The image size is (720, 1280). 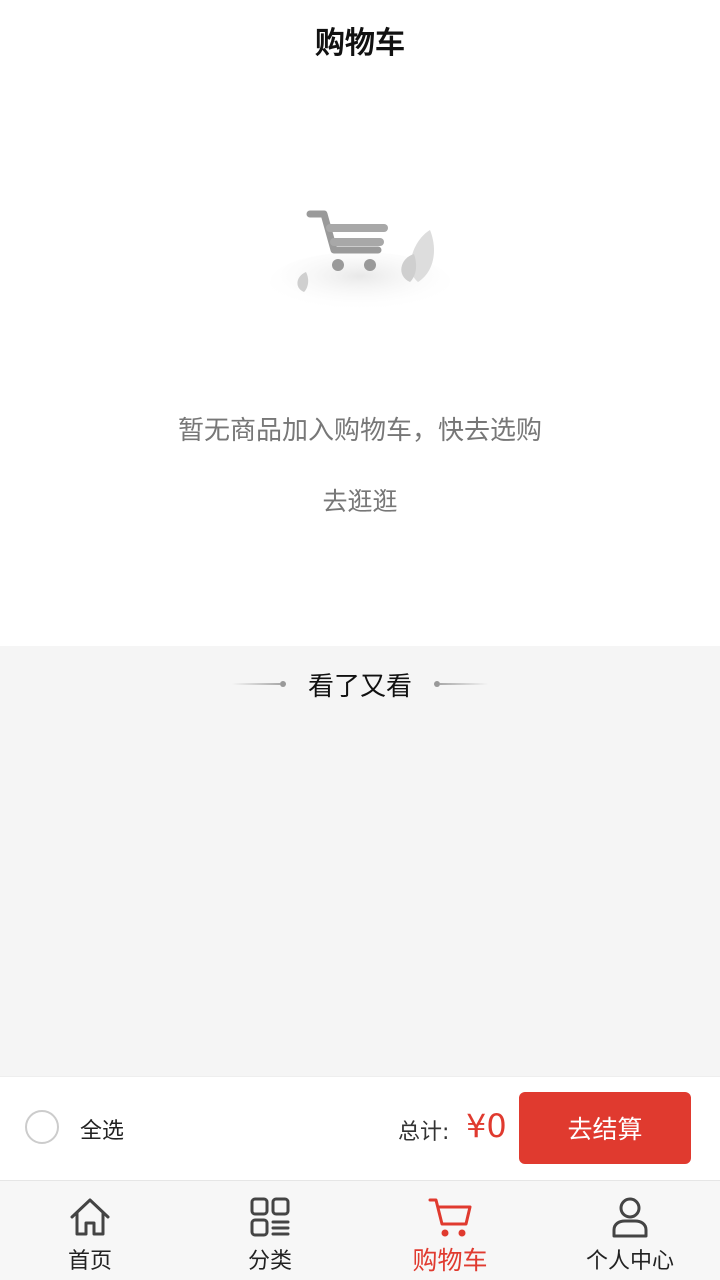 I want to click on cart-icon, so click(x=450, y=1217).